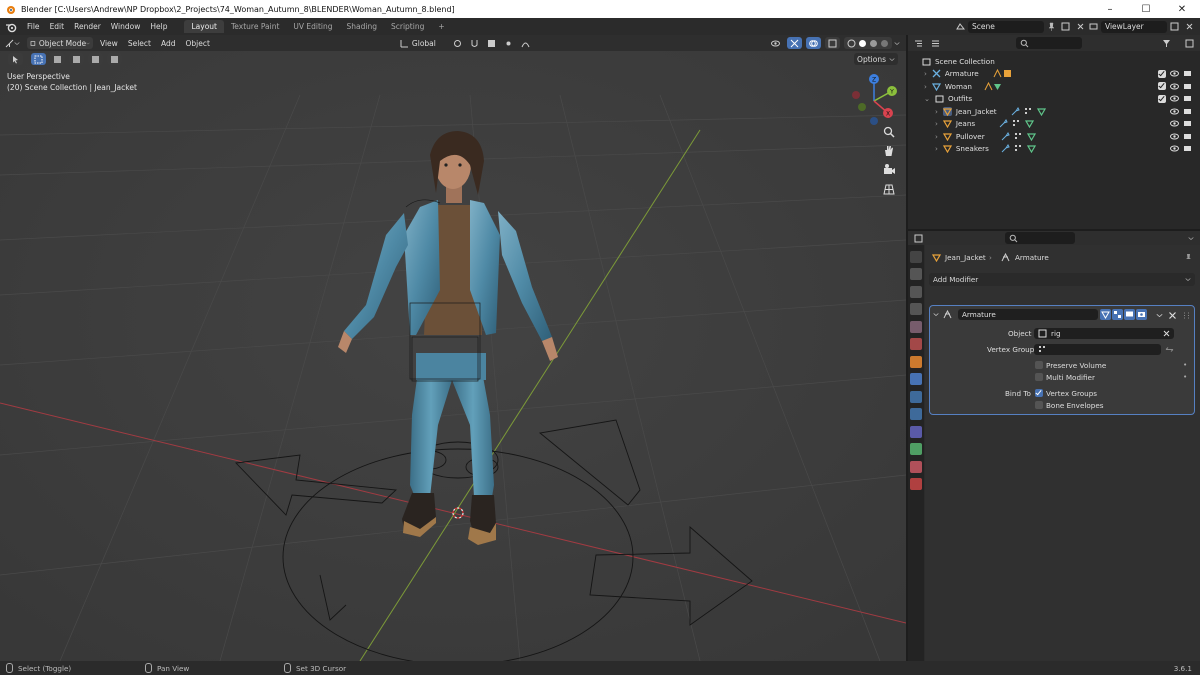 The width and height of the screenshot is (1200, 675). Describe the element at coordinates (1006, 26) in the screenshot. I see `scene-selector: Scene` at that location.